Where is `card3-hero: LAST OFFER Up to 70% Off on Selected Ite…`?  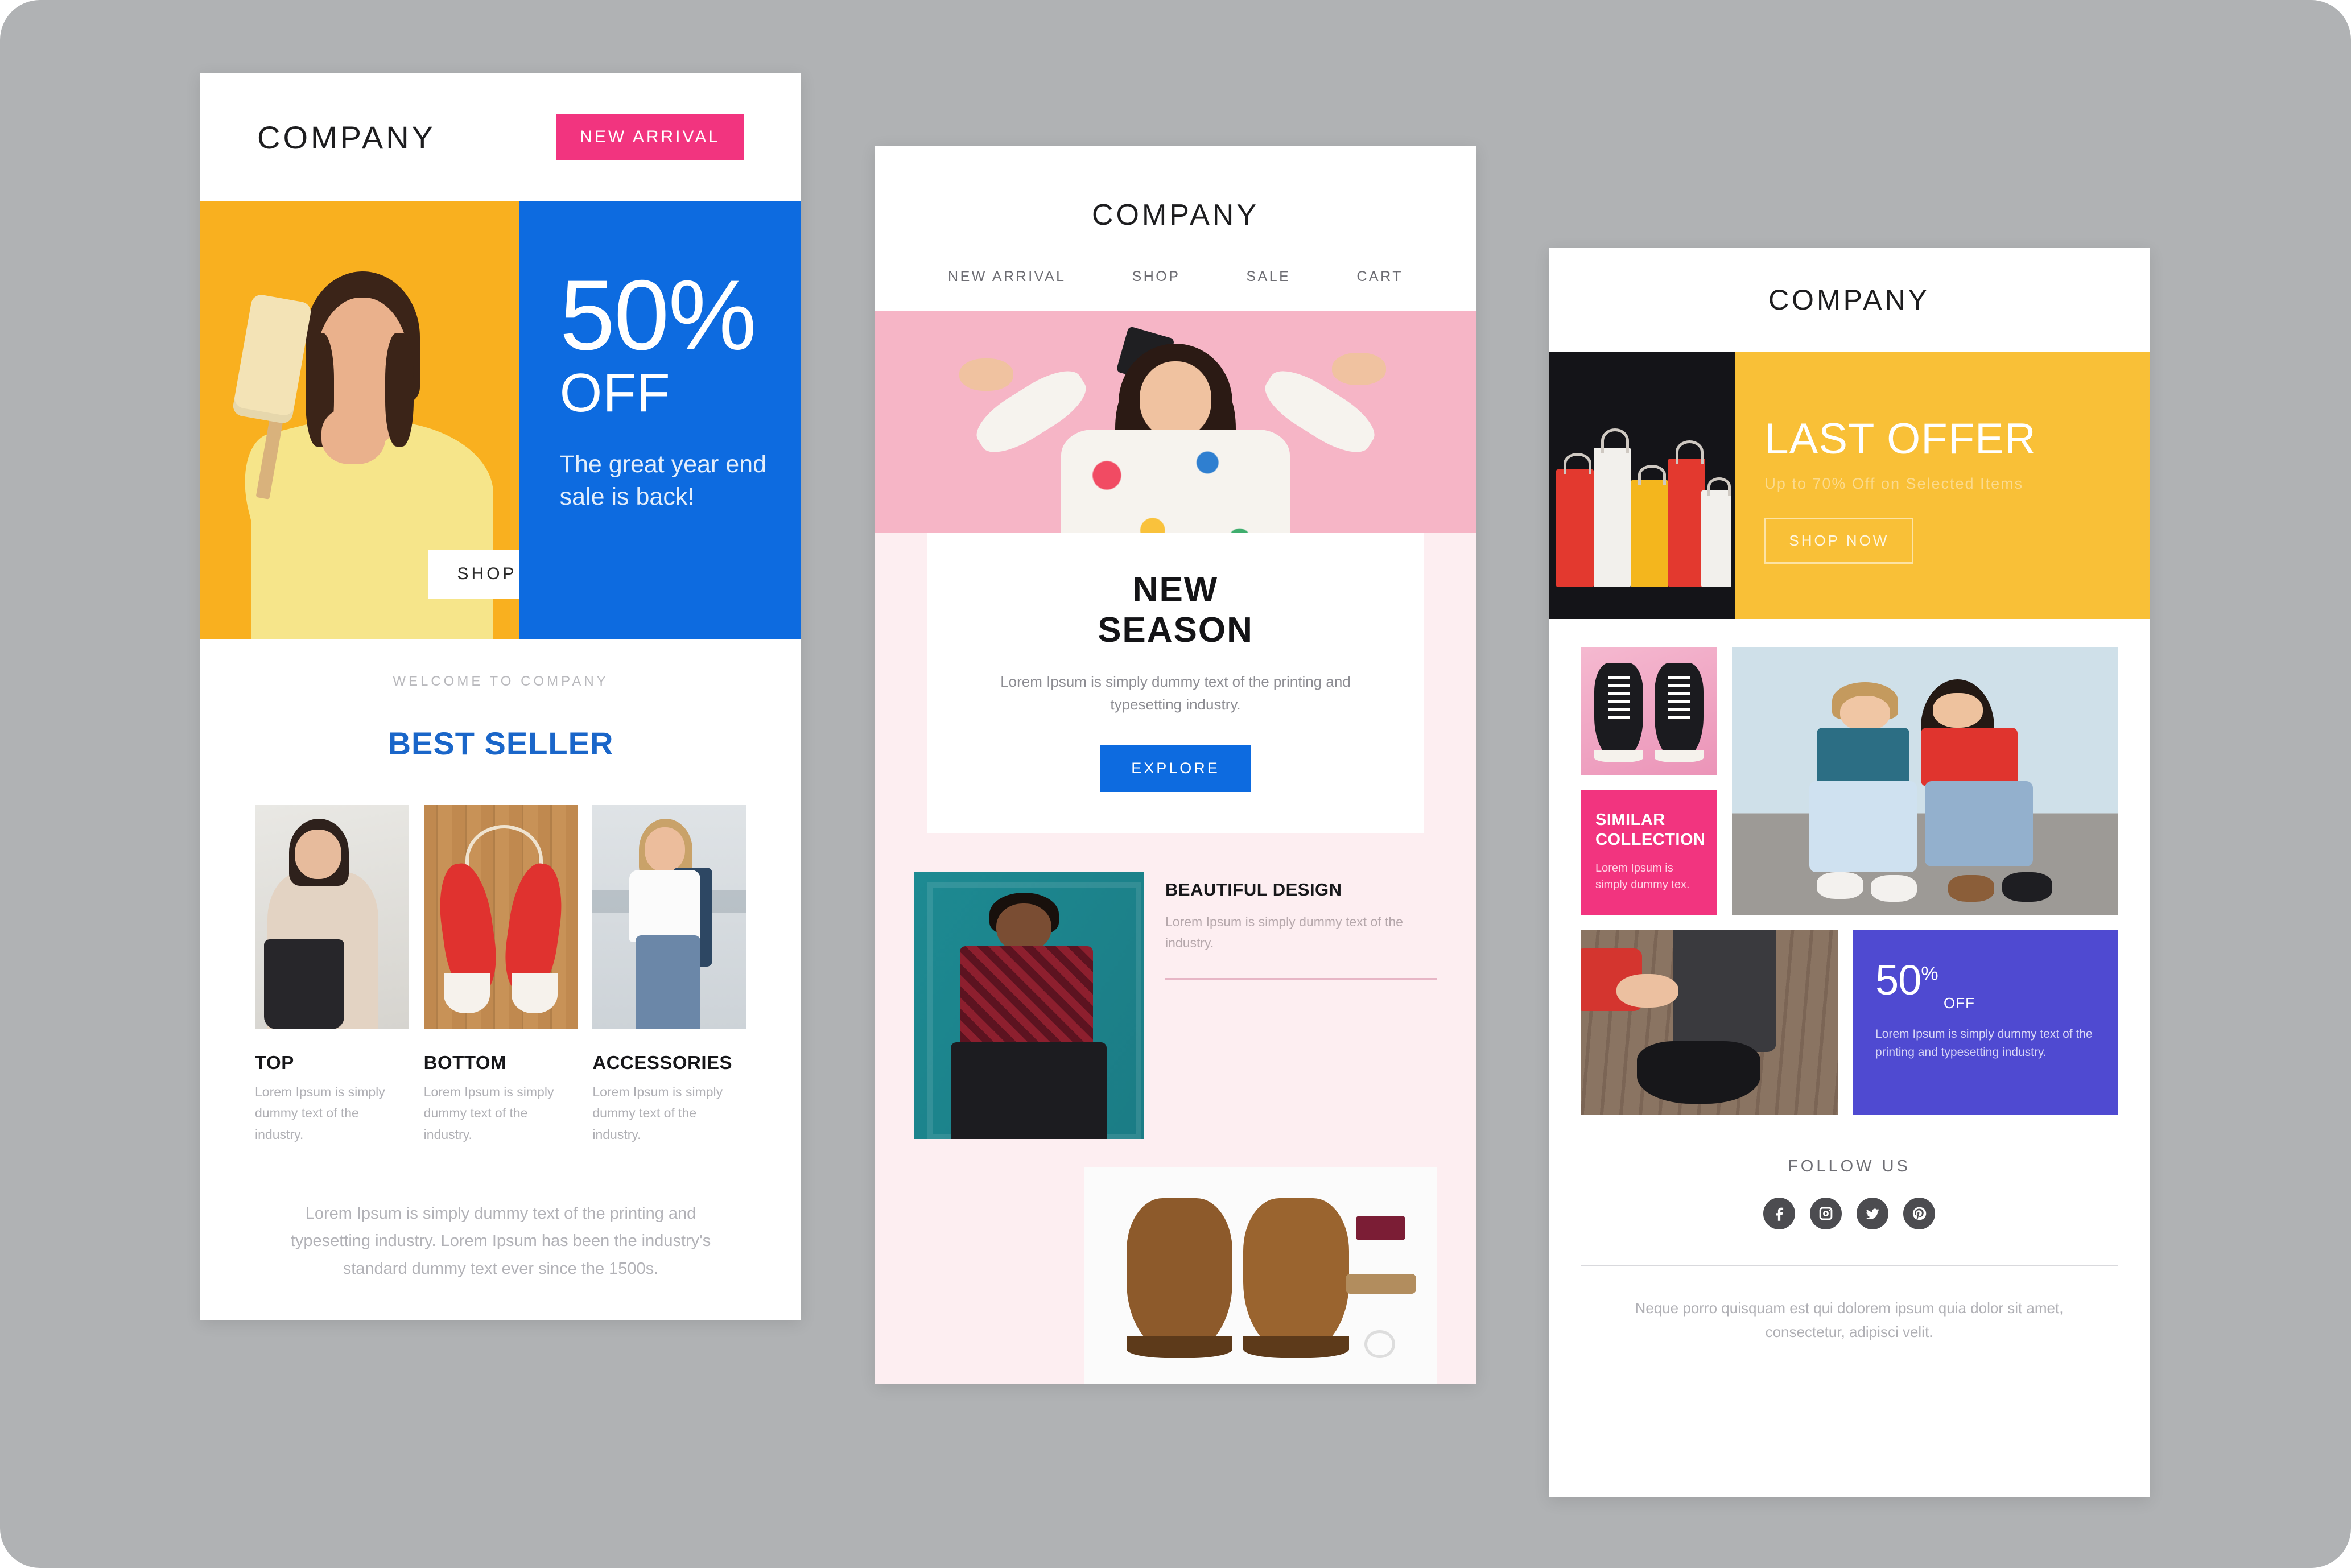
card3-hero: LAST OFFER Up to 70% Off on Selected Ite… is located at coordinates (1849, 485).